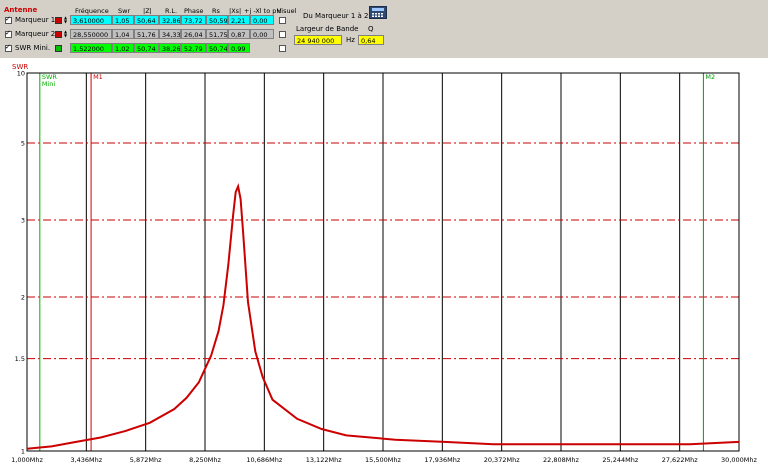 Image resolution: width=768 pixels, height=466 pixels. What do you see at coordinates (193, 48) in the screenshot?
I see `swr-mini-phase: 52,79` at bounding box center [193, 48].